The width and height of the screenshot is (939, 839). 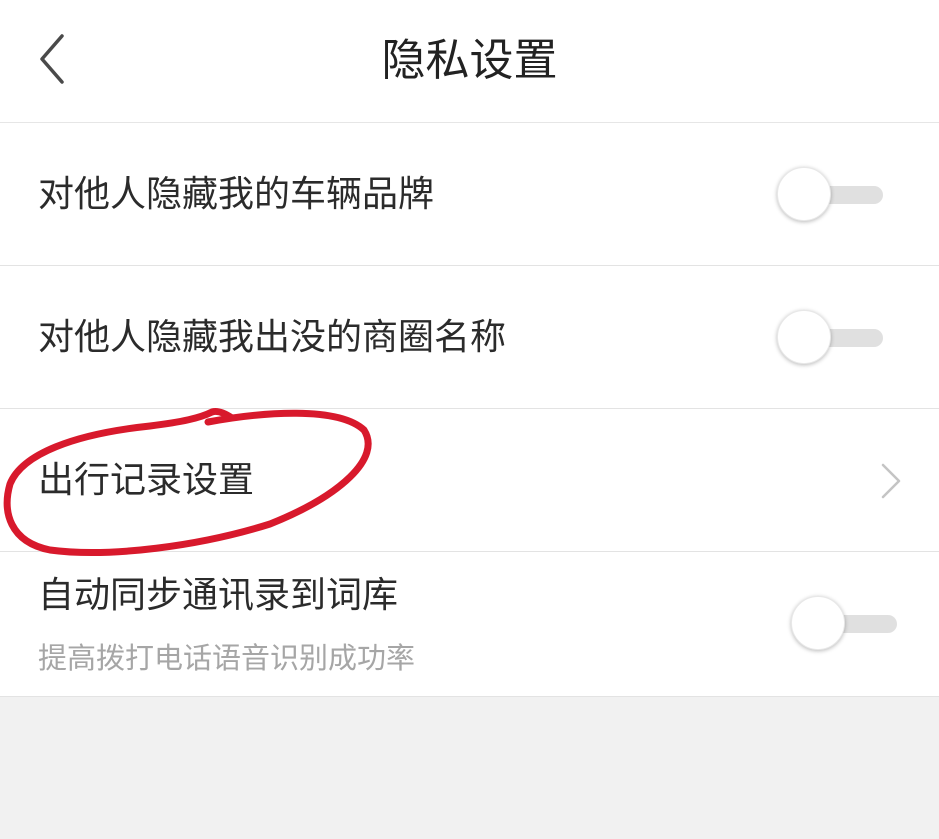 What do you see at coordinates (891, 481) in the screenshot?
I see `chevron-right-icon` at bounding box center [891, 481].